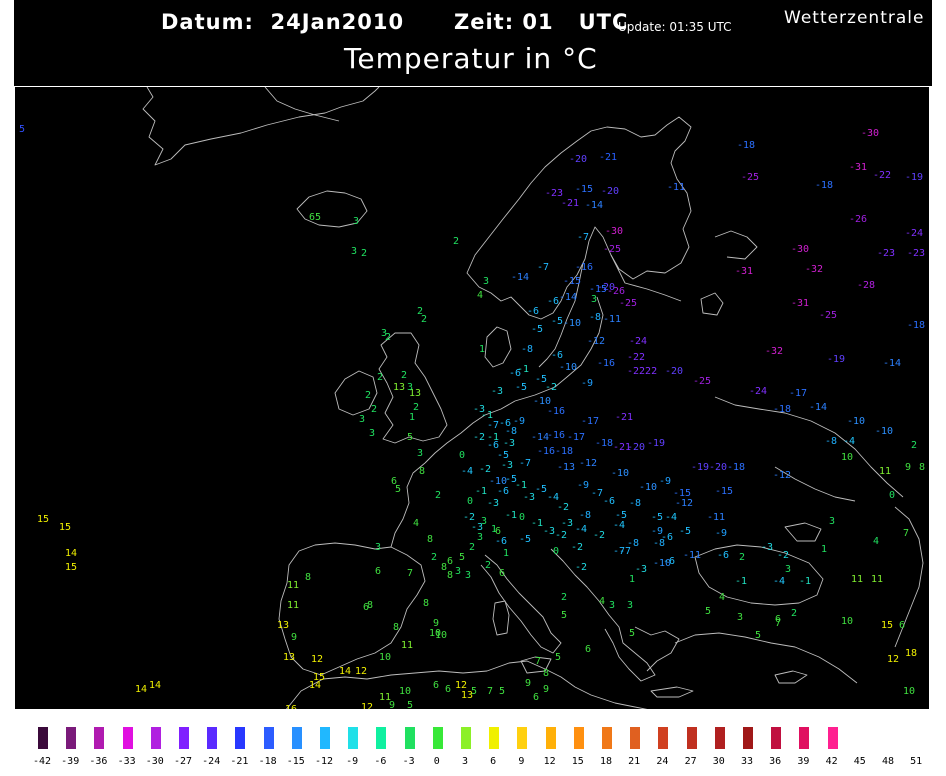 The image size is (946, 776). I want to click on station-reading: -25, so click(628, 303).